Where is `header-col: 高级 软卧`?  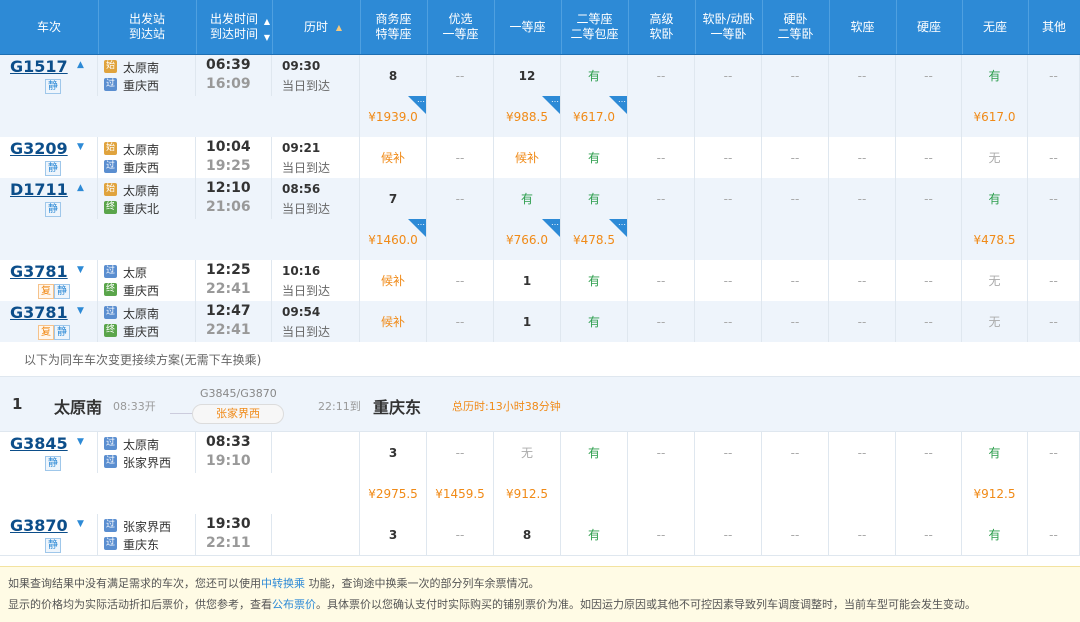 header-col: 高级 软卧 is located at coordinates (662, 27).